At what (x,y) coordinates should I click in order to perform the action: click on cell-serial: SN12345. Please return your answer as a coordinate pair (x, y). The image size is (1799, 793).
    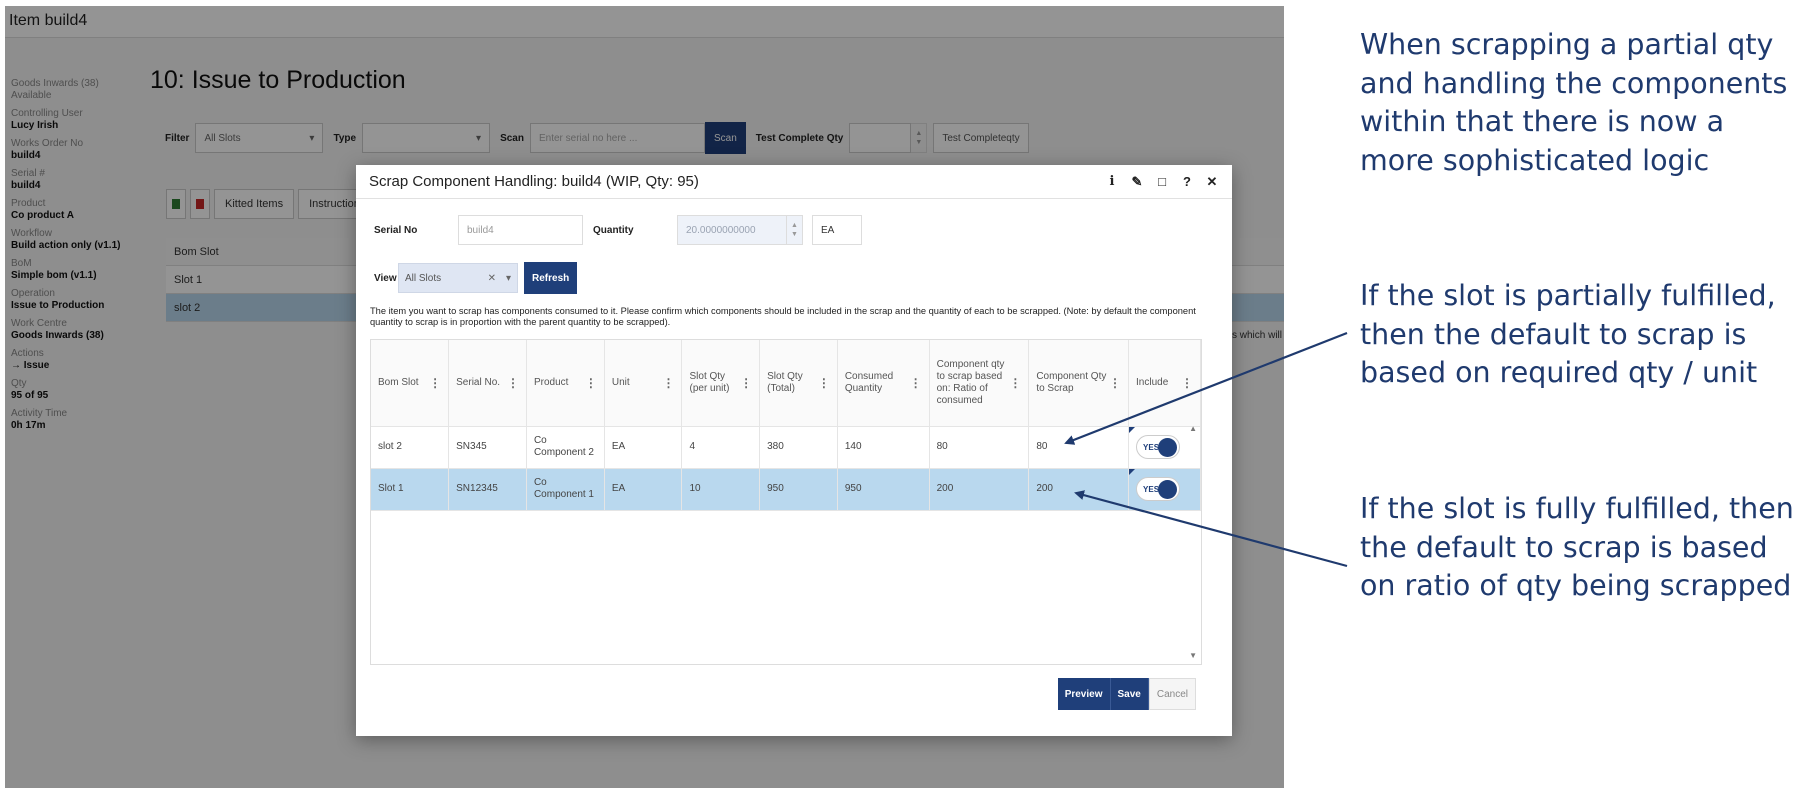
    Looking at the image, I should click on (487, 489).